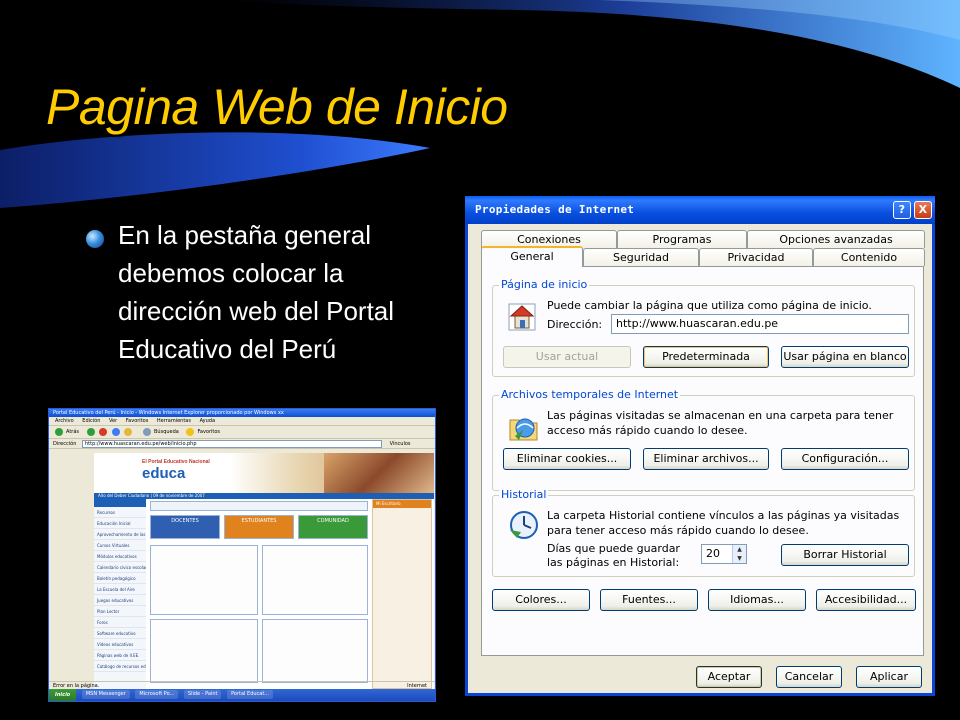 The height and width of the screenshot is (720, 960). What do you see at coordinates (120, 567) in the screenshot?
I see `left-menu-item: Calendario cívico escolar` at bounding box center [120, 567].